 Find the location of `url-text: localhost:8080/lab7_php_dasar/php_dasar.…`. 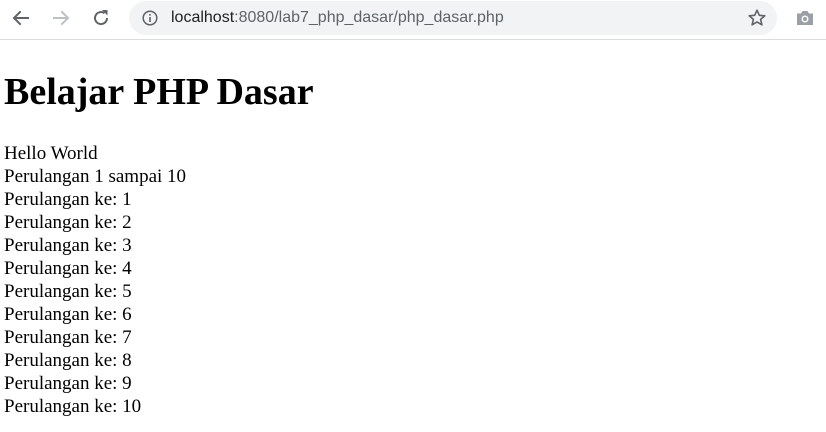

url-text: localhost:8080/lab7_php_dasar/php_dasar.… is located at coordinates (337, 18).